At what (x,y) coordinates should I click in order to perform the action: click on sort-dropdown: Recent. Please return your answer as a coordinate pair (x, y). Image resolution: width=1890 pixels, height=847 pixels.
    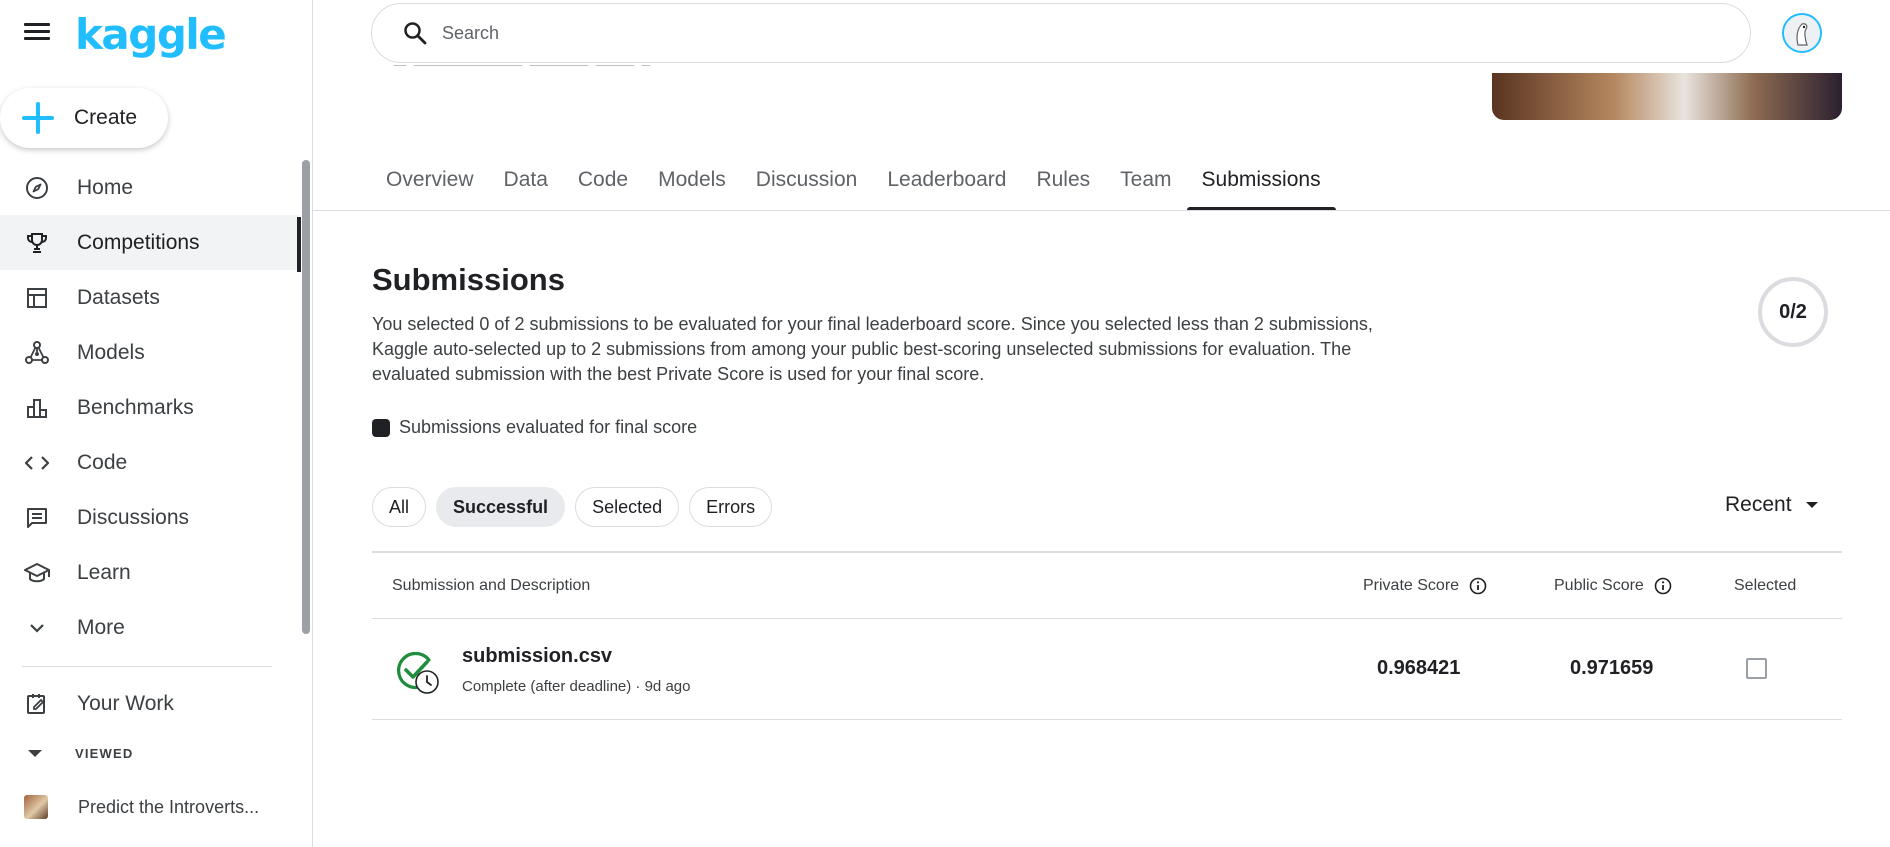
    Looking at the image, I should click on (1771, 505).